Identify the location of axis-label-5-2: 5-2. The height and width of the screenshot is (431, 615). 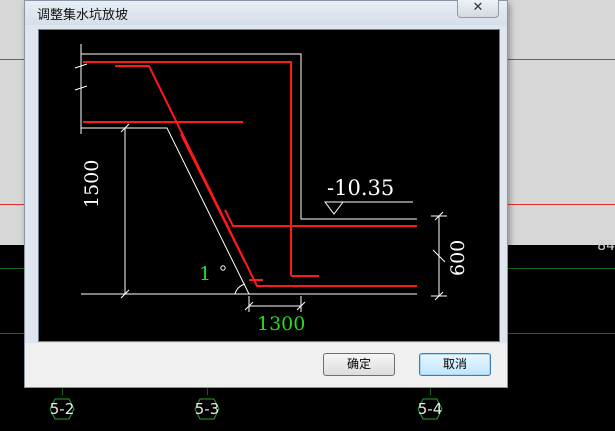
(62, 409).